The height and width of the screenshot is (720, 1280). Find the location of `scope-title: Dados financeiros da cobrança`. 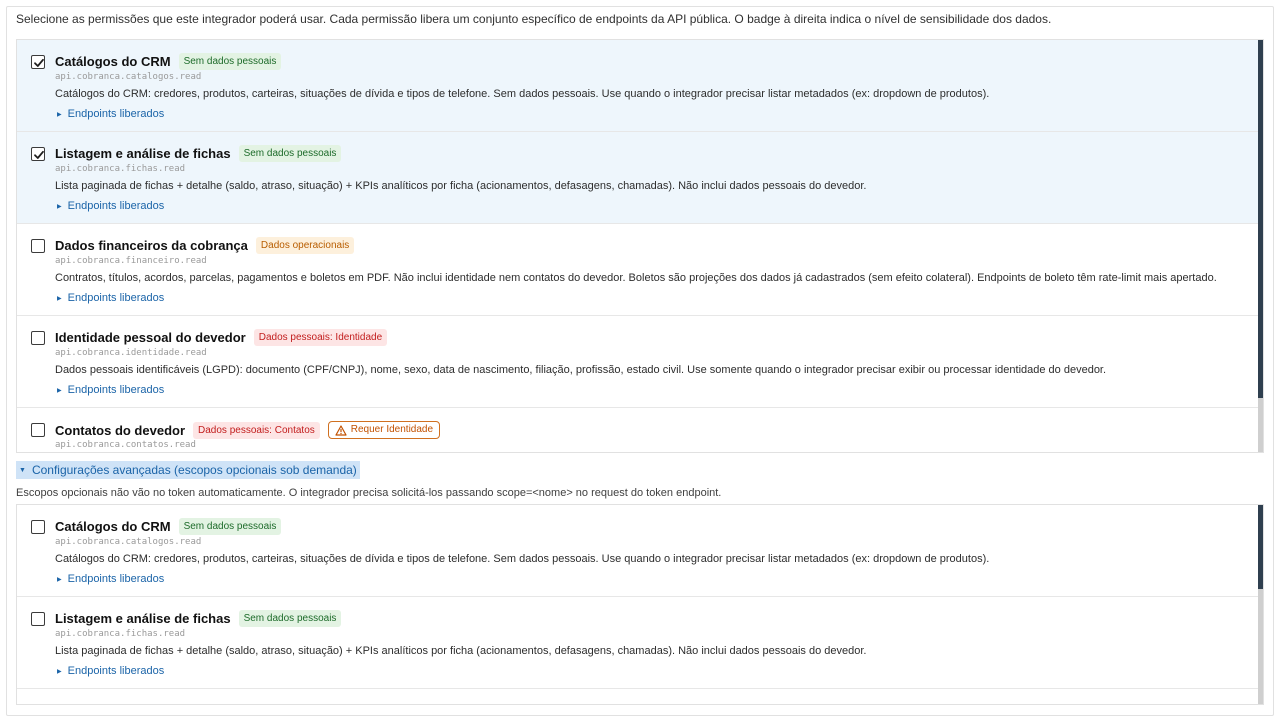

scope-title: Dados financeiros da cobrança is located at coordinates (151, 245).